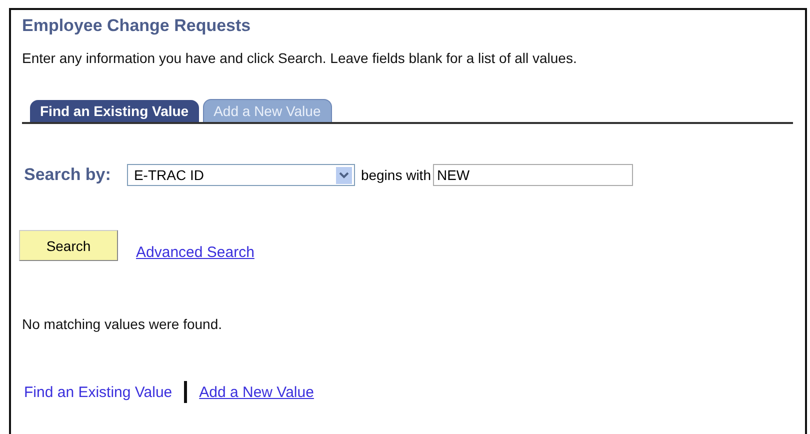 The height and width of the screenshot is (434, 810). I want to click on search-input: NEW, so click(532, 175).